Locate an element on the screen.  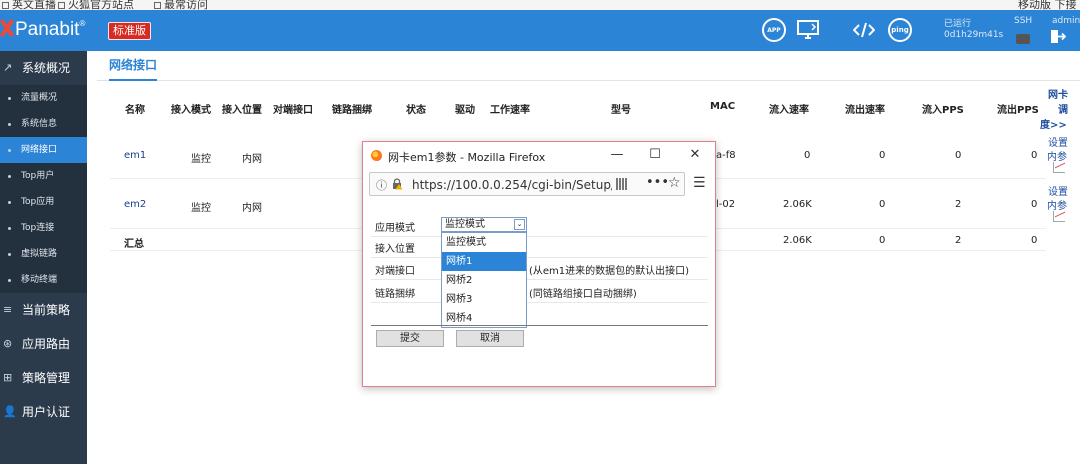
popup-titlebar: 网卡em1参数 - Mozilla Firefox — ☐ ✕ is located at coordinates (539, 155).